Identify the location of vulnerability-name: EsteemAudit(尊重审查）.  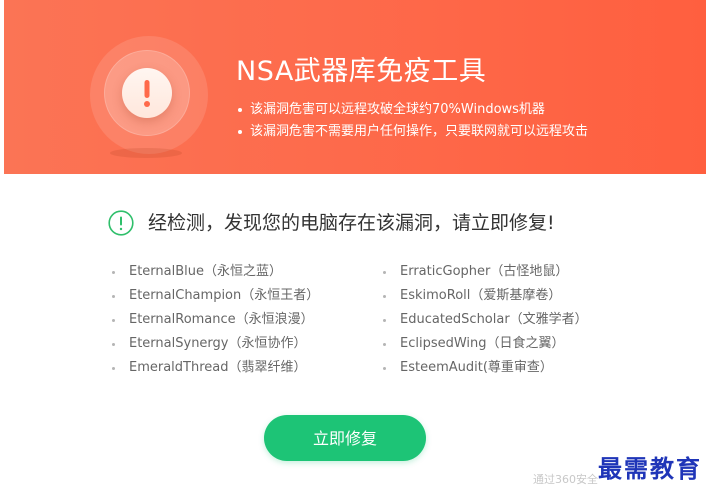
(476, 367).